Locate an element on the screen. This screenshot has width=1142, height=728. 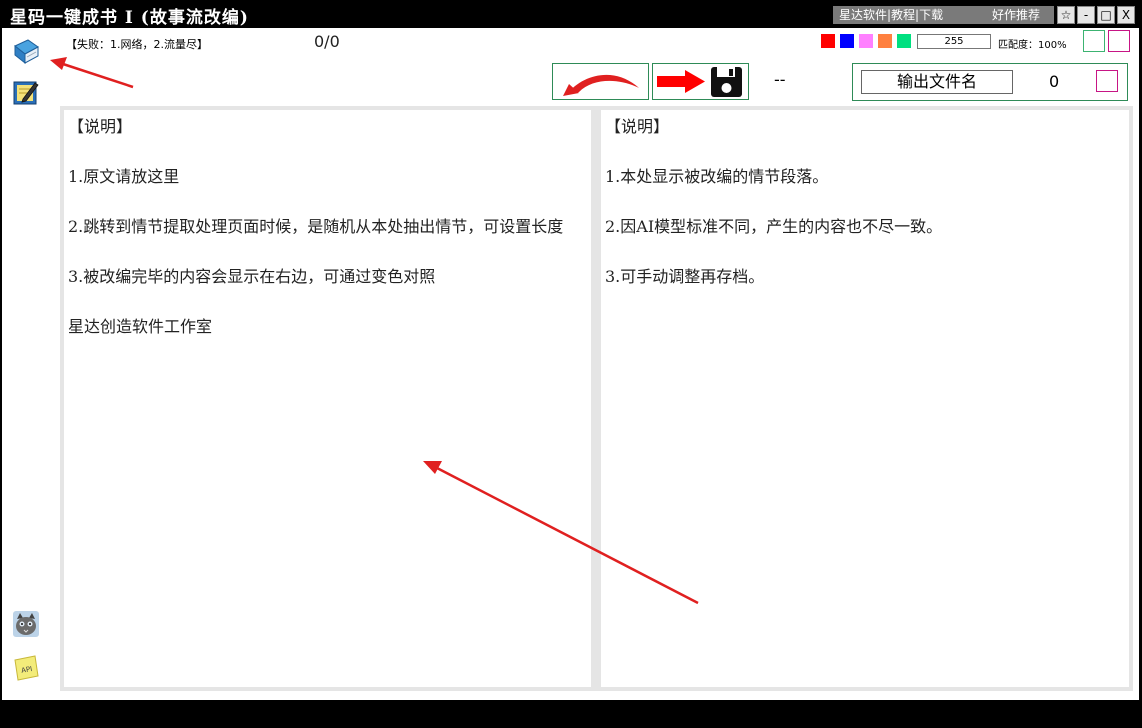
bottom-border is located at coordinates (571, 714).